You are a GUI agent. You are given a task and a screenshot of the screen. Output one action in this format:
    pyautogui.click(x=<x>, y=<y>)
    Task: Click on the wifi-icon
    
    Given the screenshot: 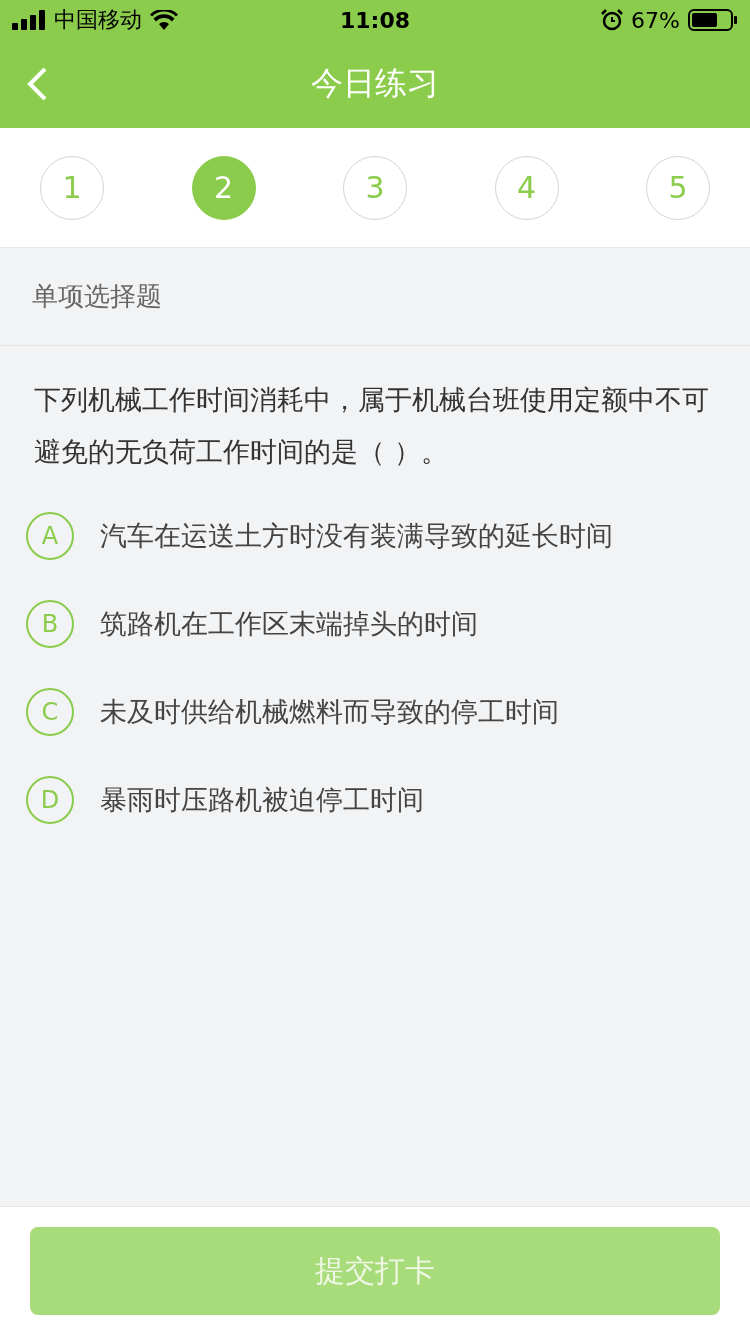 What is the action you would take?
    pyautogui.click(x=164, y=20)
    